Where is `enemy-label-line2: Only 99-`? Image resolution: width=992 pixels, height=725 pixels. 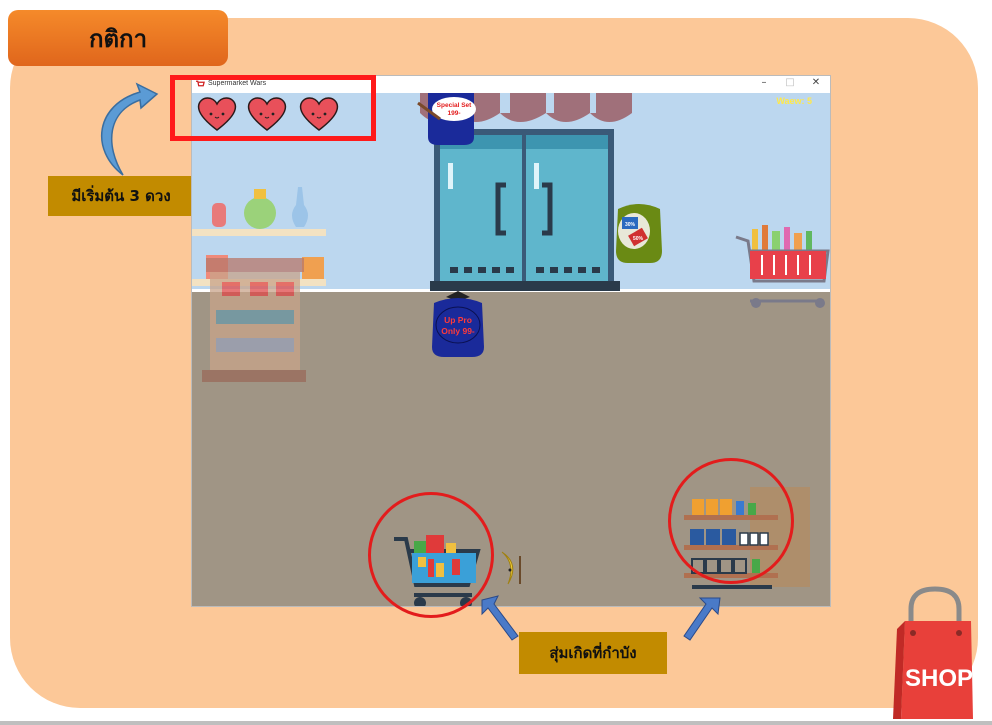 enemy-label-line2: Only 99- is located at coordinates (458, 331).